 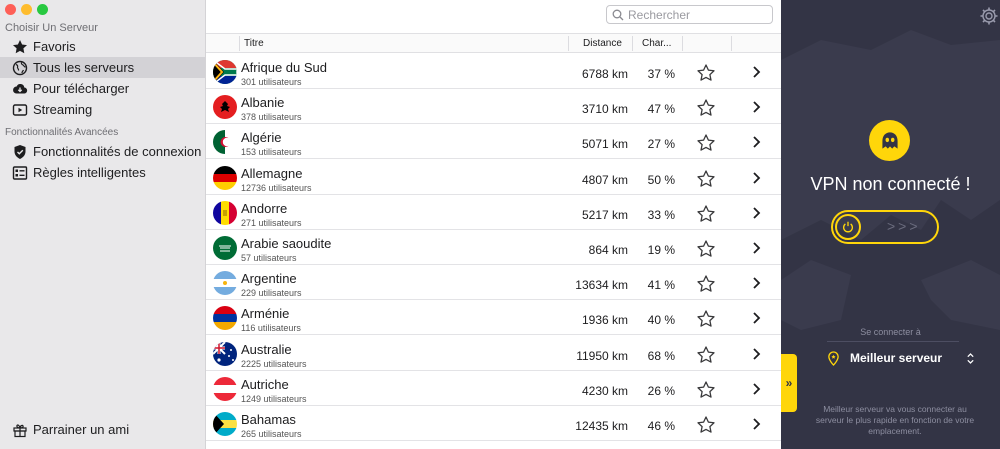 What do you see at coordinates (19, 67) in the screenshot?
I see `globe-icon` at bounding box center [19, 67].